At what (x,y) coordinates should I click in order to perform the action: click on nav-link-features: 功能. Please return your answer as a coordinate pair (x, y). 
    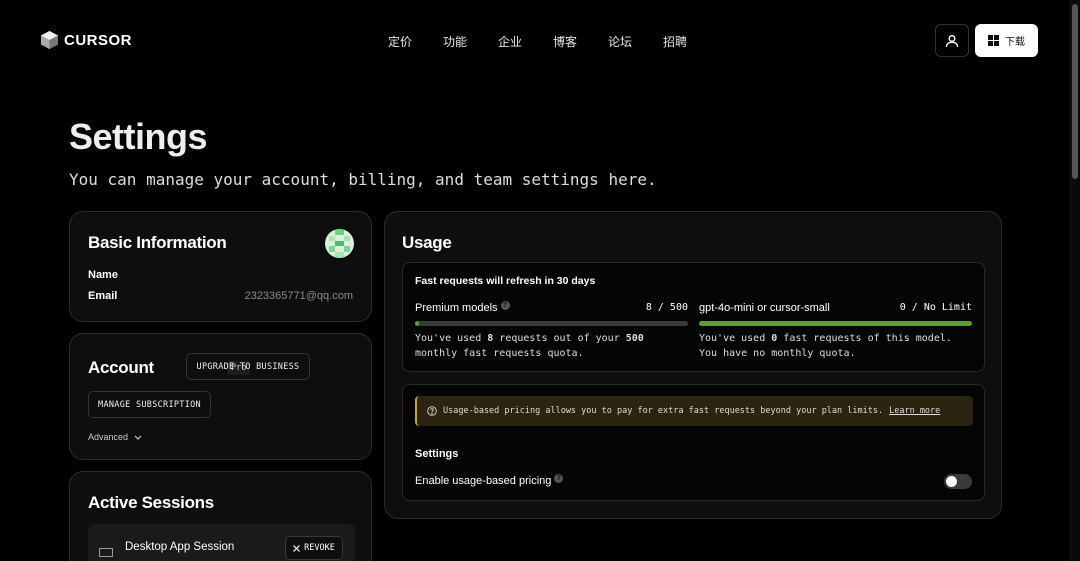
    Looking at the image, I should click on (470, 41).